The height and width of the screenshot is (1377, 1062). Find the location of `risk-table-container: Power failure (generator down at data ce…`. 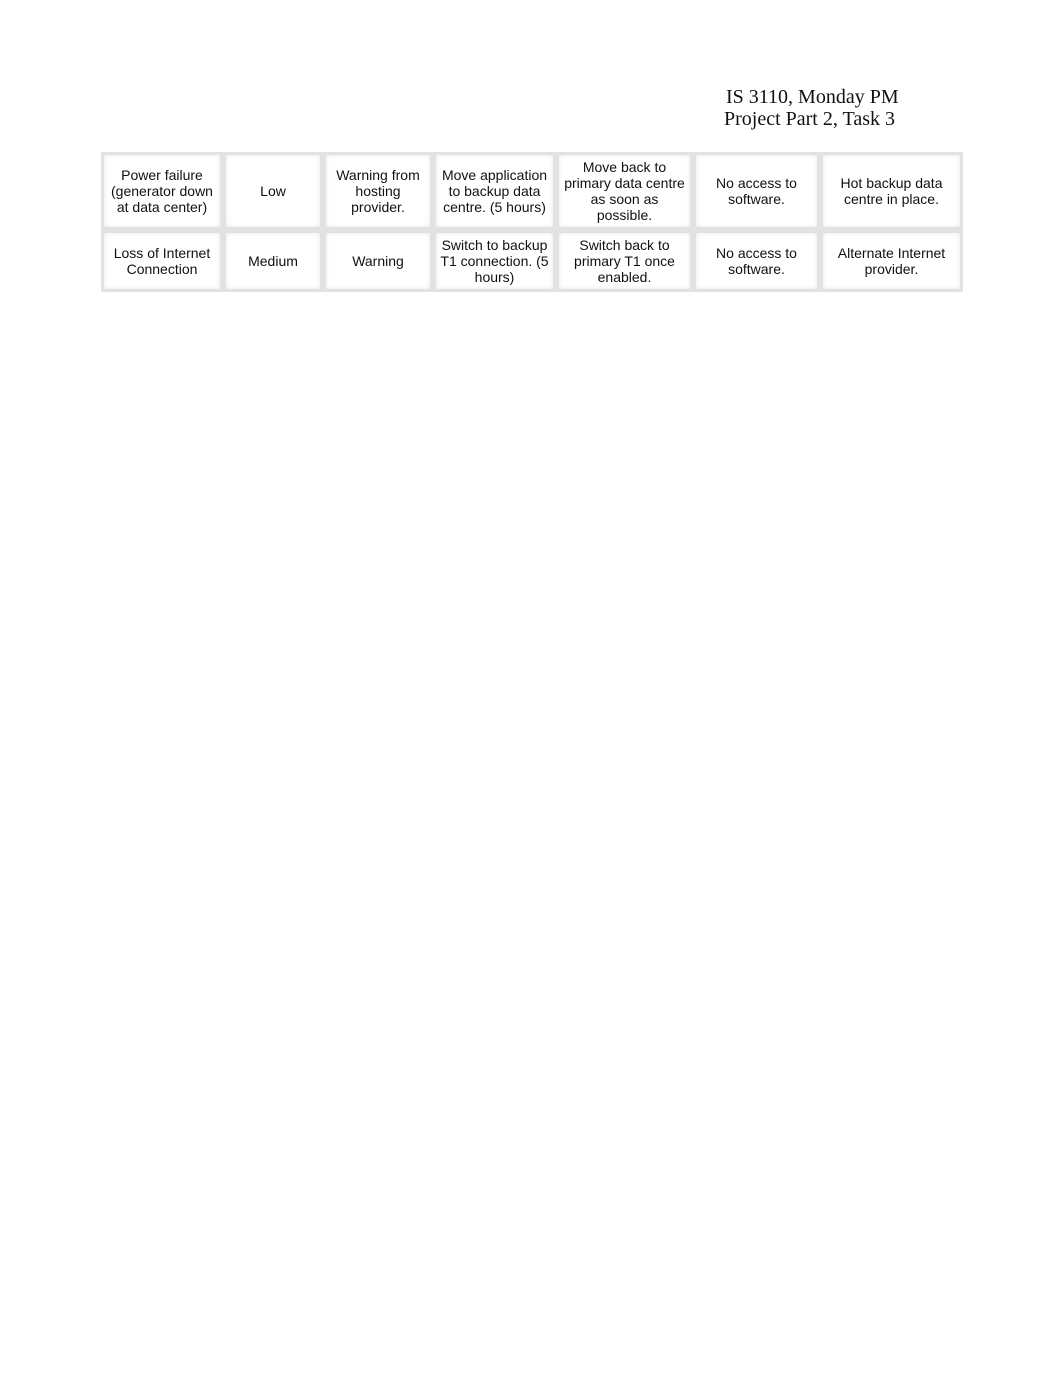

risk-table-container: Power failure (generator down at data ce… is located at coordinates (532, 222).